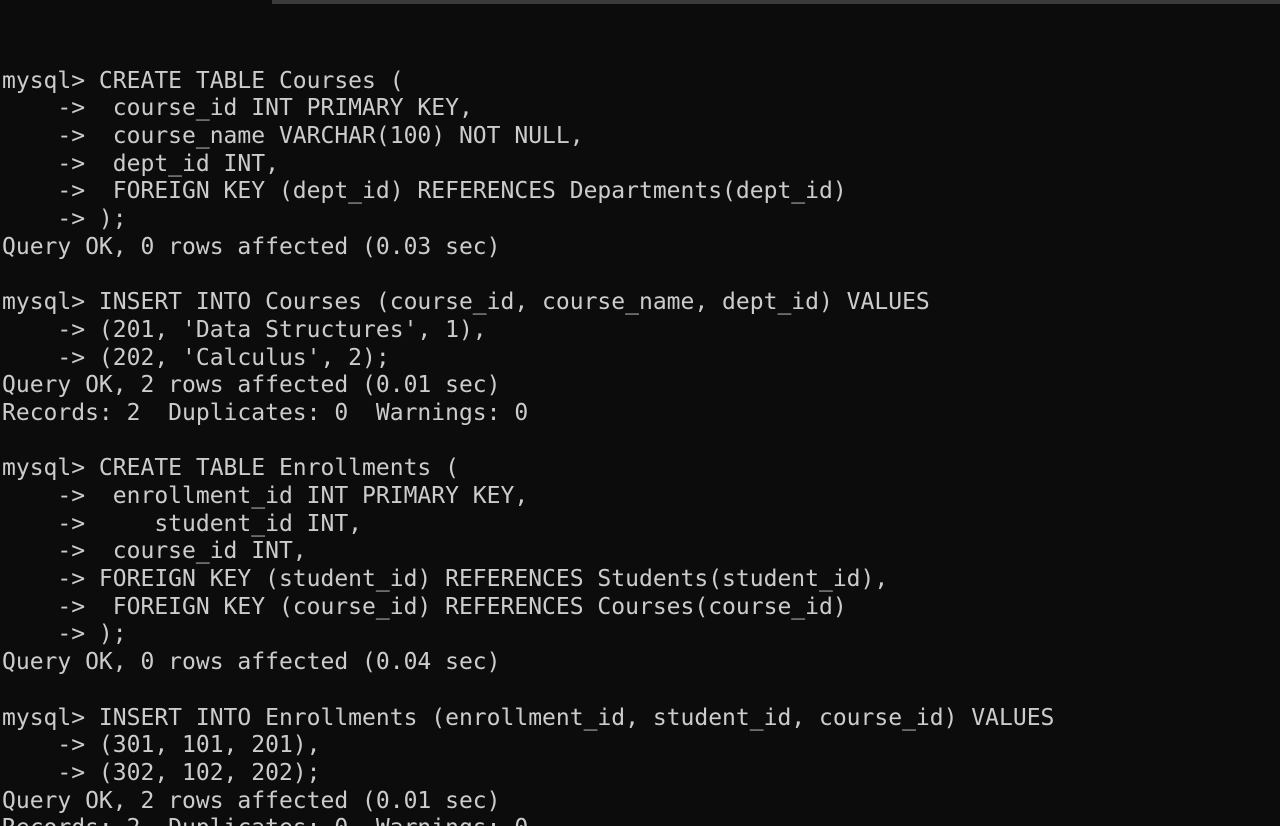 The height and width of the screenshot is (826, 1280). Describe the element at coordinates (161, 745) in the screenshot. I see `terminal-line: -> (301, 101, 201),` at that location.